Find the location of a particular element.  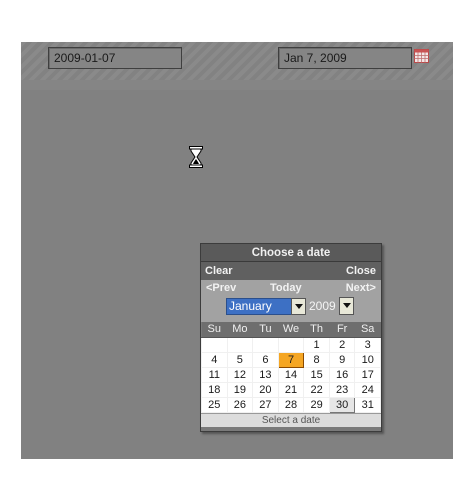

weekday-header-row: Su Mo Tu We Th Fr Sa is located at coordinates (291, 330).